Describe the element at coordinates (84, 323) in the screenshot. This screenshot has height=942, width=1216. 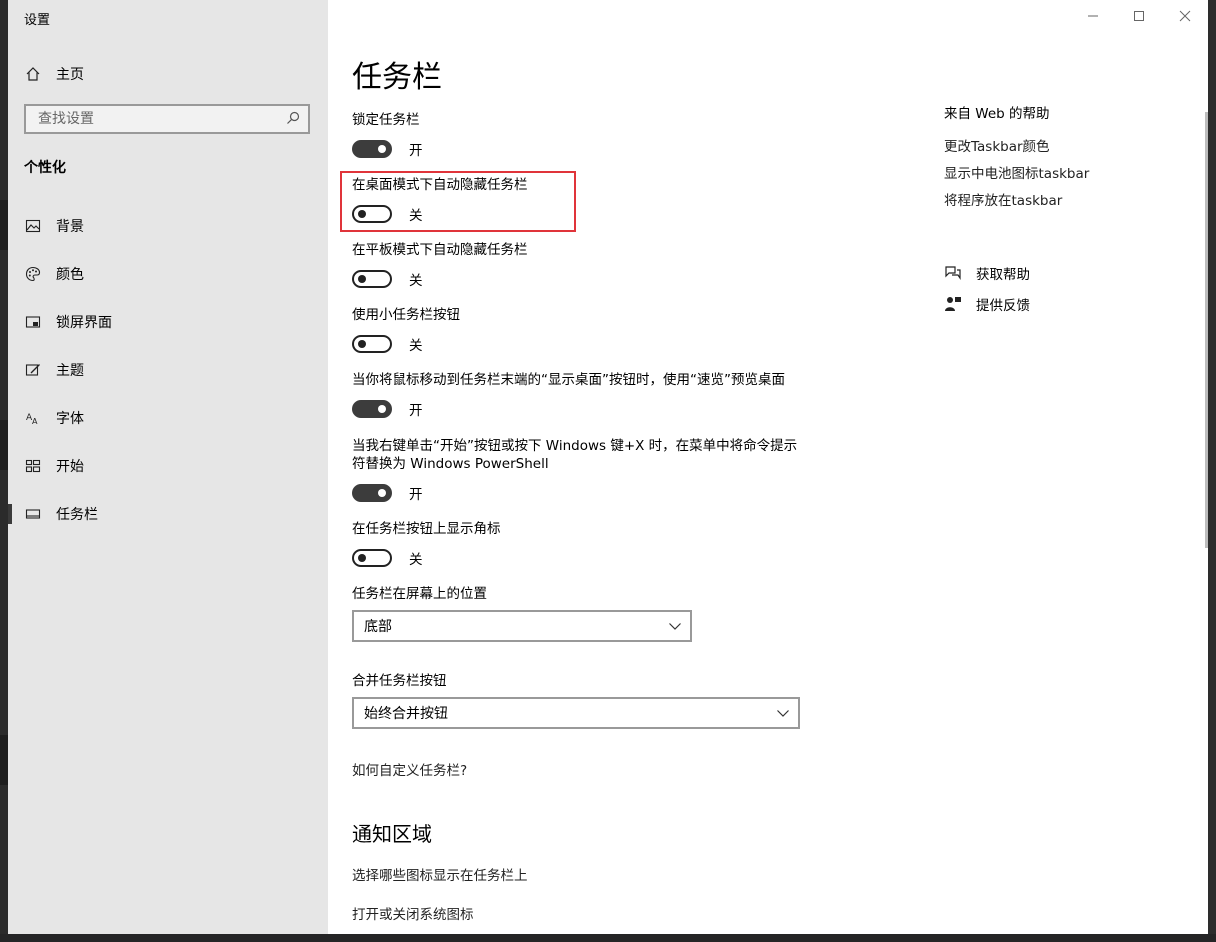
I see `sidebar-item-label: 锁屏界面` at that location.